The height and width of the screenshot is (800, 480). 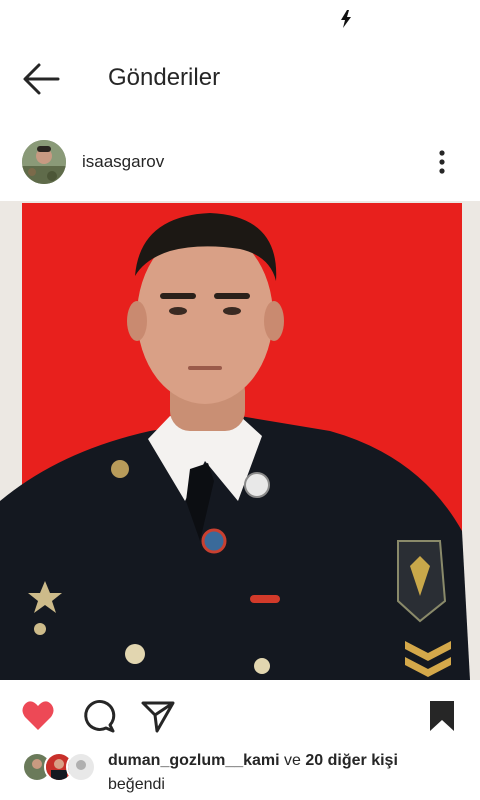 I want to click on liker-avatar, so click(x=81, y=767).